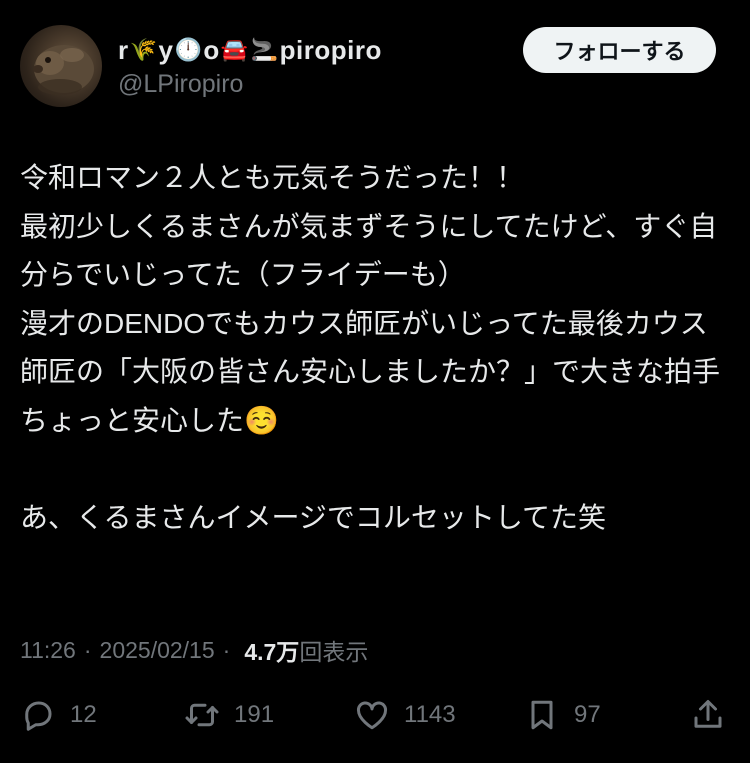  Describe the element at coordinates (562, 715) in the screenshot. I see `bookmark-button: 97` at that location.